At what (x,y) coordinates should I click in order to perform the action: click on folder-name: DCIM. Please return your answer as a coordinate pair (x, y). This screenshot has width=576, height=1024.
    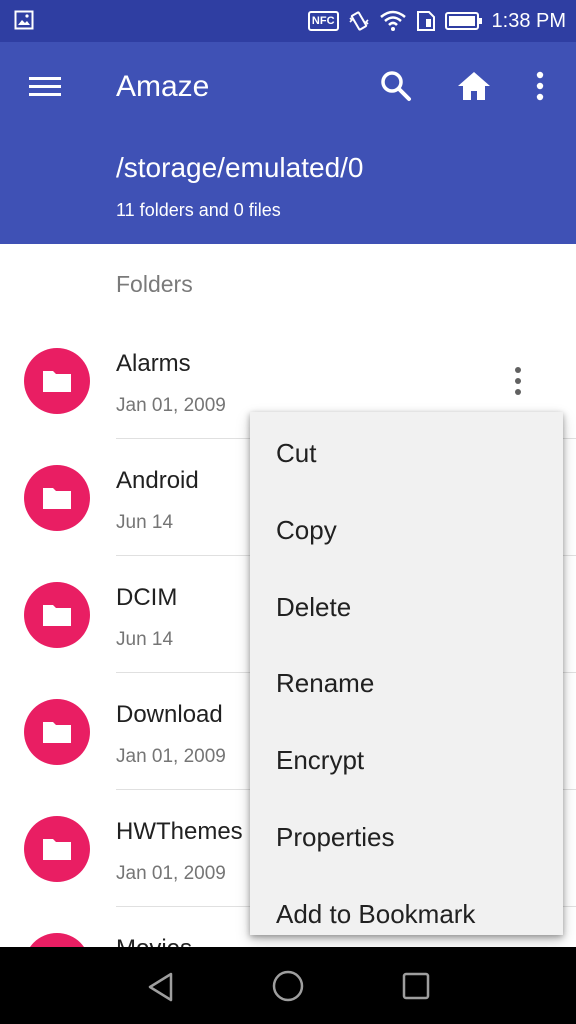
    Looking at the image, I should click on (147, 597).